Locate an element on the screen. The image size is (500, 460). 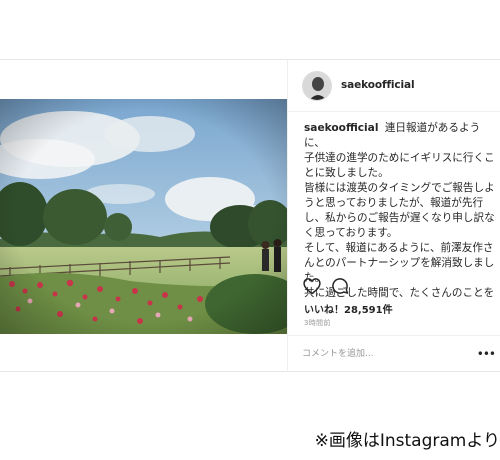
avatar is located at coordinates (317, 86).